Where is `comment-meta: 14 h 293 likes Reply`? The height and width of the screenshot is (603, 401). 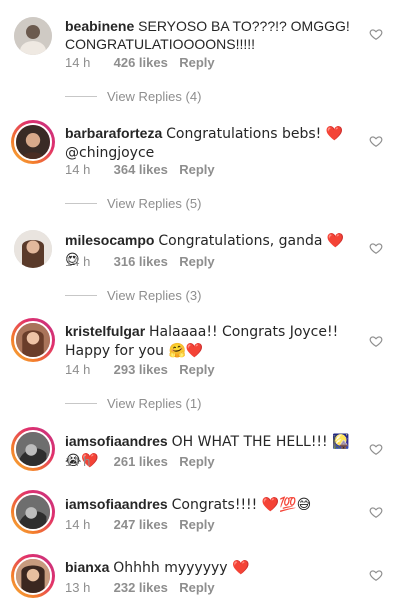 comment-meta: 14 h 293 likes Reply is located at coordinates (140, 369).